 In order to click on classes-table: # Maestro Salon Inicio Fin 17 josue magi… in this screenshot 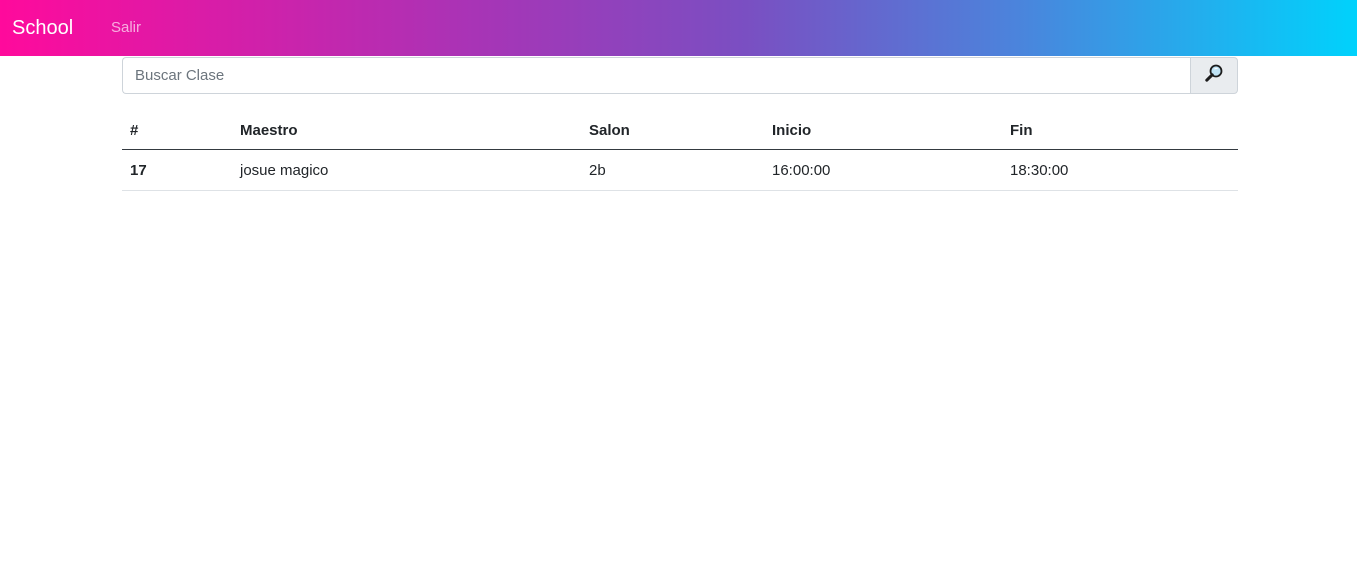, I will do `click(680, 151)`.